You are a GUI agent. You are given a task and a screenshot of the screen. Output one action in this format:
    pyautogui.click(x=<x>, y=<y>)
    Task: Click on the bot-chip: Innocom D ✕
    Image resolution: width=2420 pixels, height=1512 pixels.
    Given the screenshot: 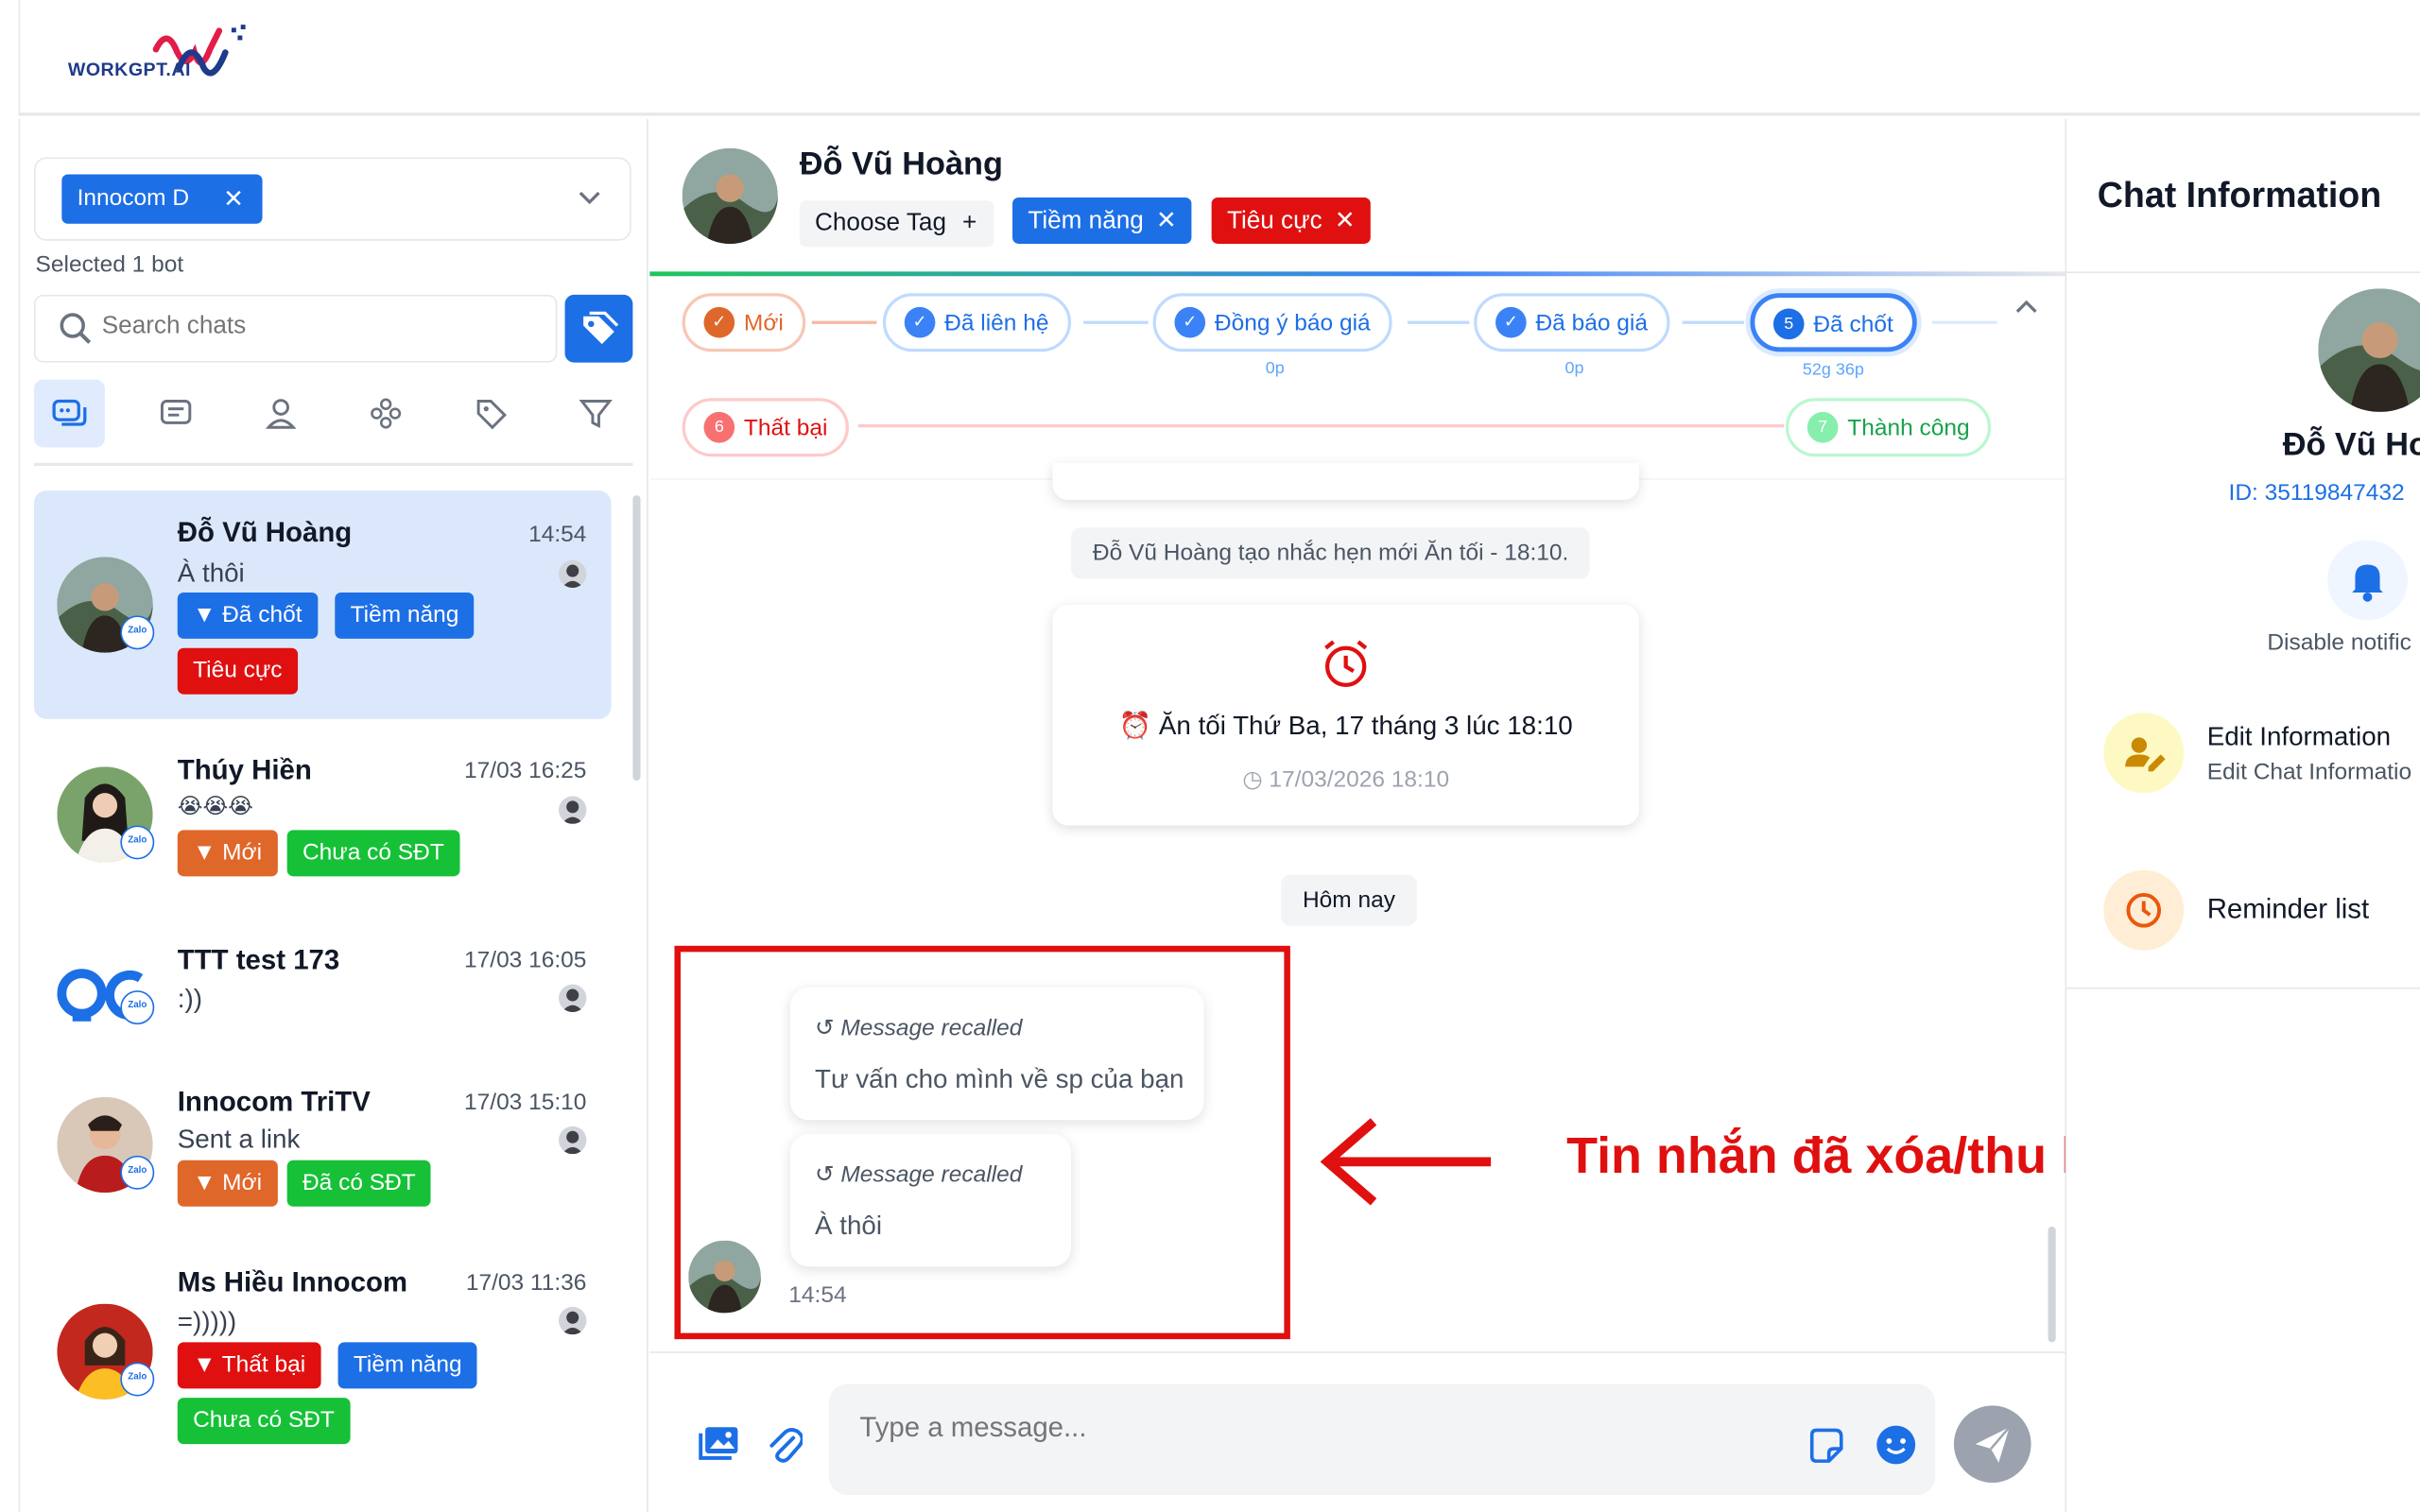 What is the action you would take?
    pyautogui.click(x=162, y=199)
    